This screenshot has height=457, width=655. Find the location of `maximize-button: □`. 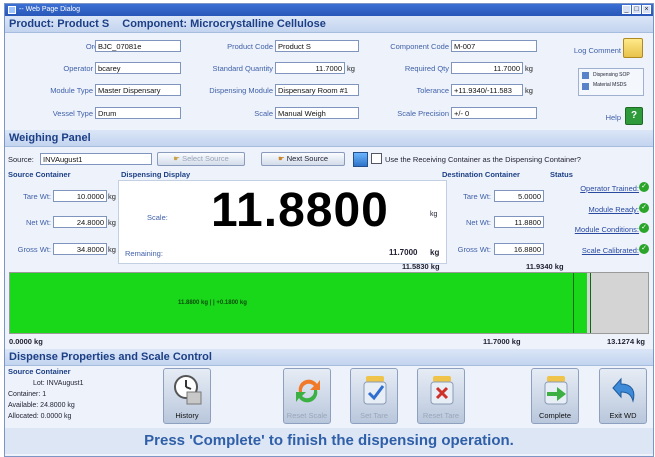

maximize-button: □ is located at coordinates (636, 9).